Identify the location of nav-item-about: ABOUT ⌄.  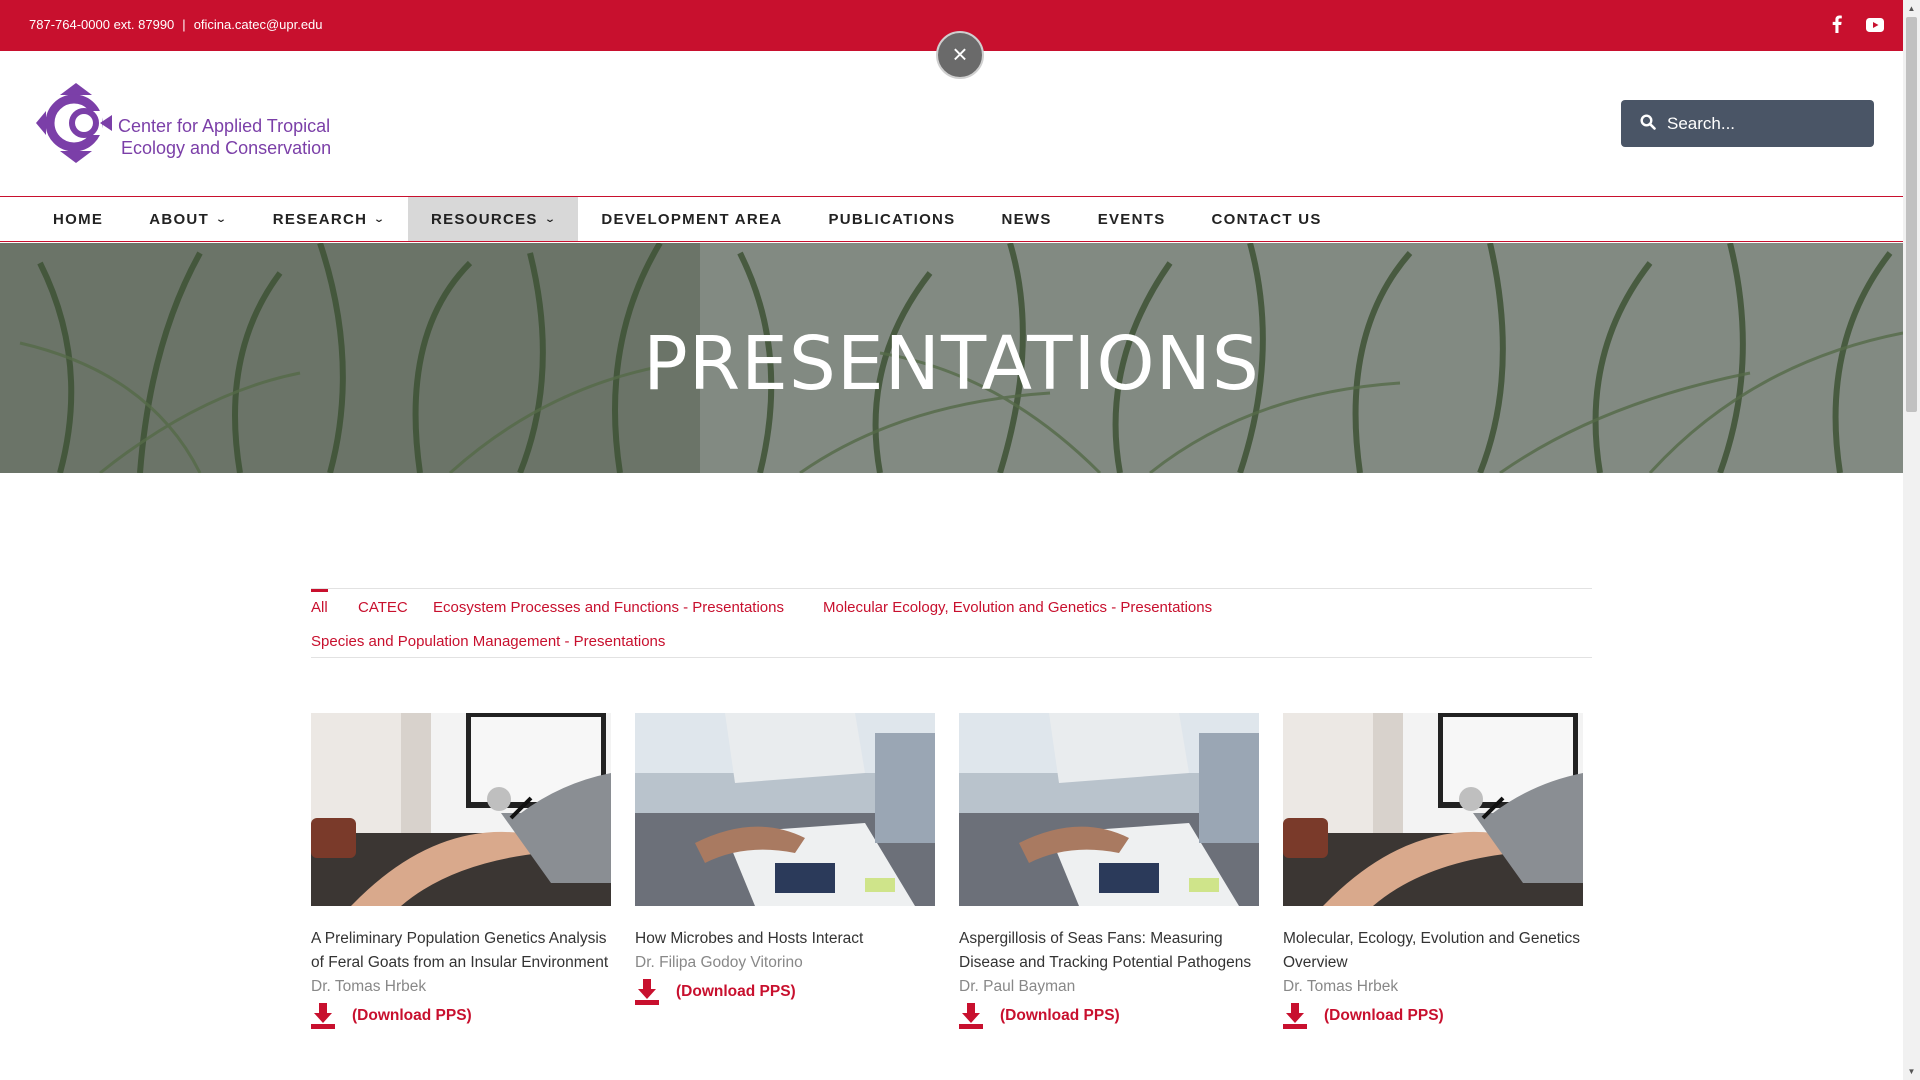
(188, 219).